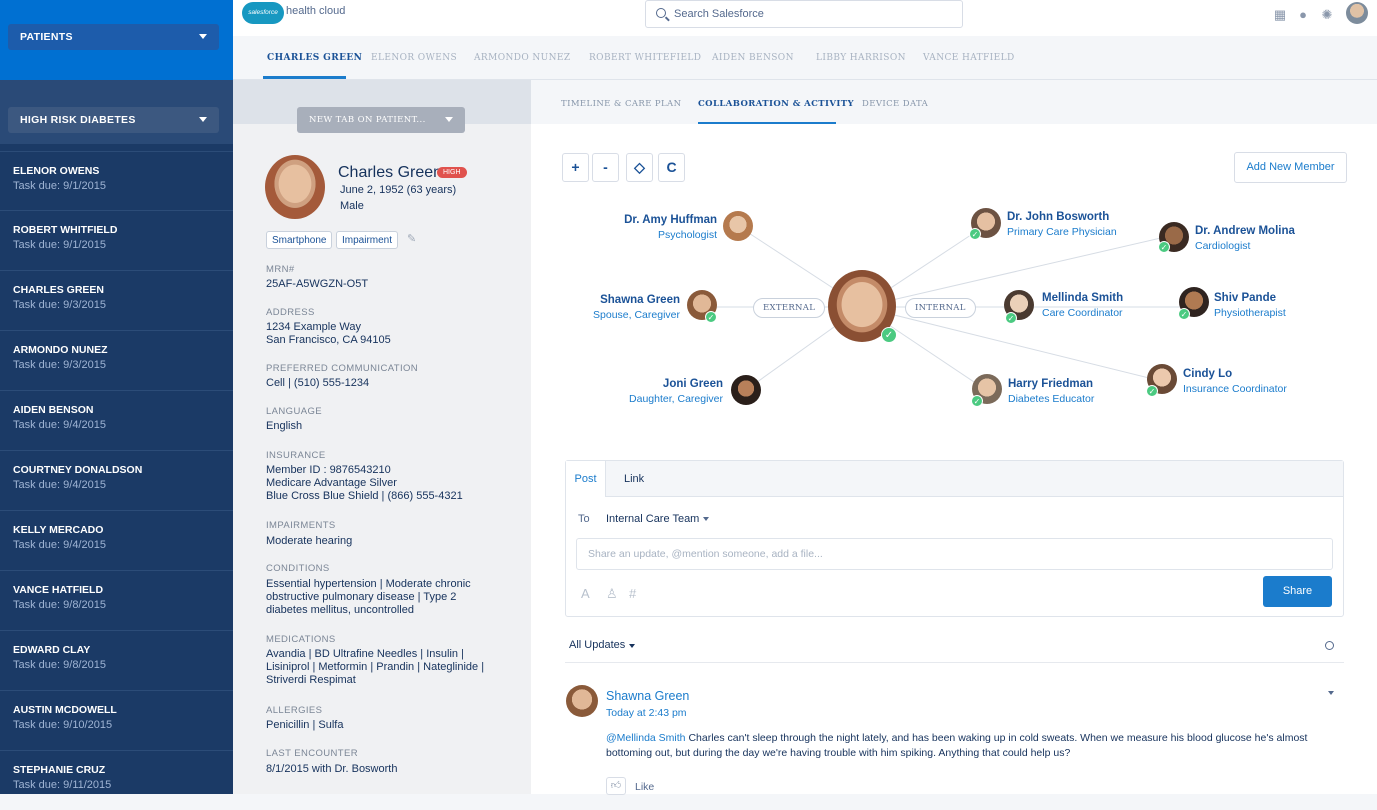  What do you see at coordinates (116, 660) in the screenshot?
I see `sidebar-patient-item: EDWARD CLAY Task due: 9/8/2015` at bounding box center [116, 660].